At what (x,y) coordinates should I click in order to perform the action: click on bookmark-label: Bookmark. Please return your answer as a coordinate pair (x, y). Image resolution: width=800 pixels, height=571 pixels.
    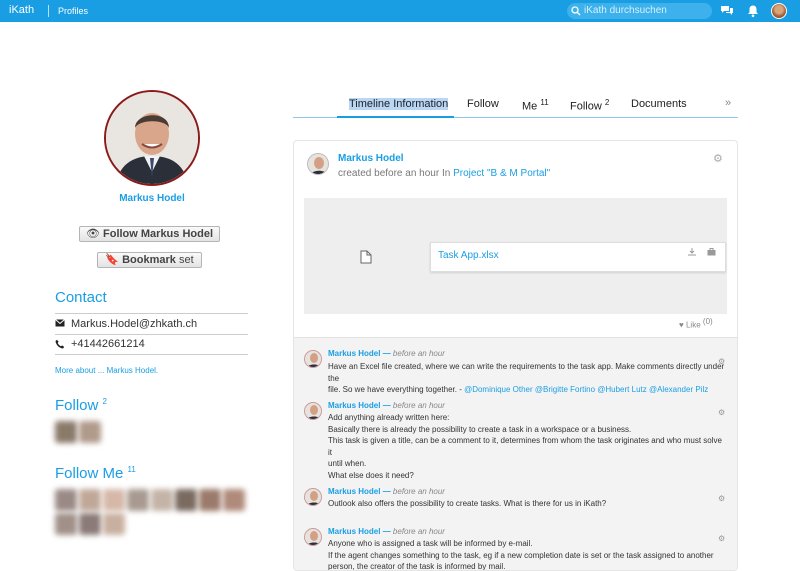
    Looking at the image, I should click on (149, 260).